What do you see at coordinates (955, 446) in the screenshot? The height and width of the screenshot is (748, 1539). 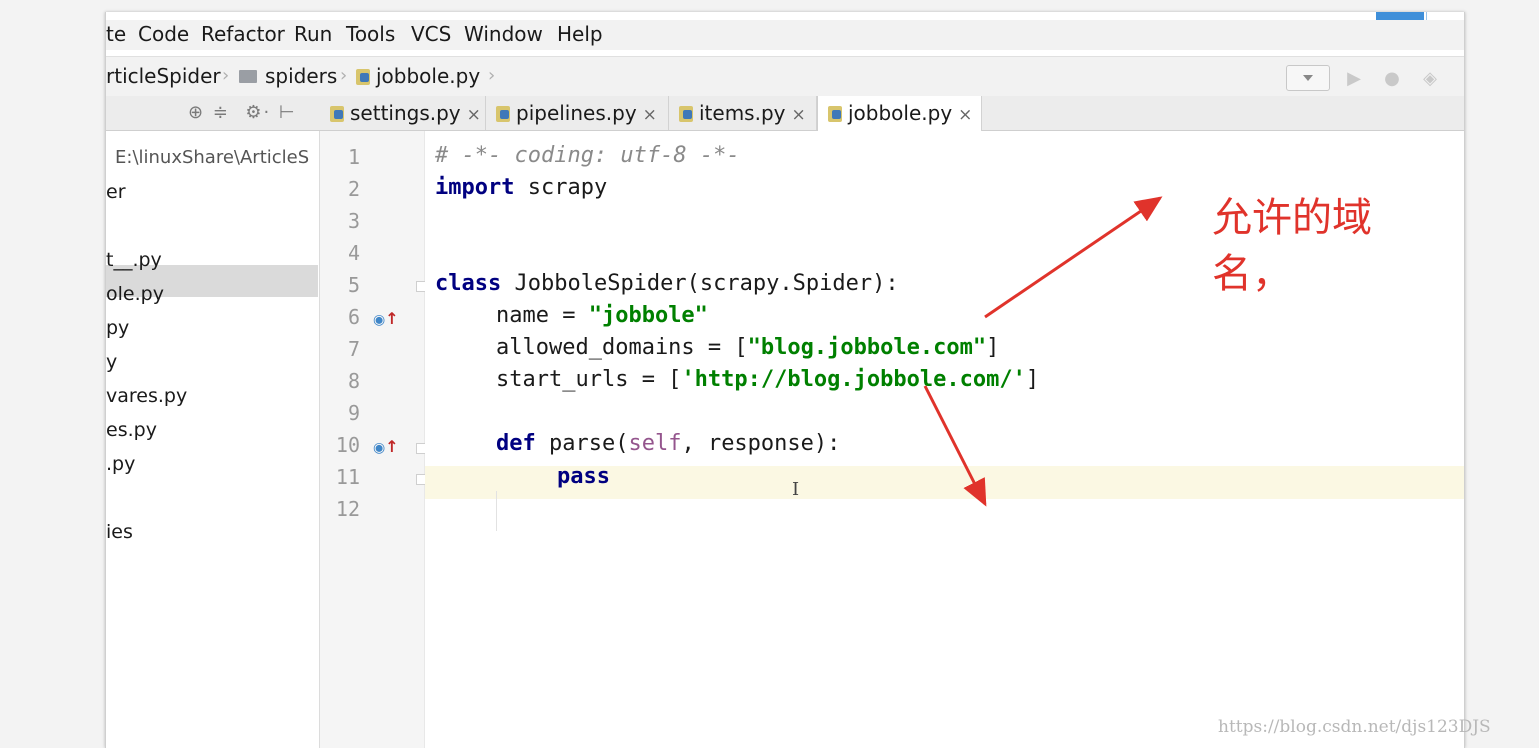 I see `arrow-down-icon` at bounding box center [955, 446].